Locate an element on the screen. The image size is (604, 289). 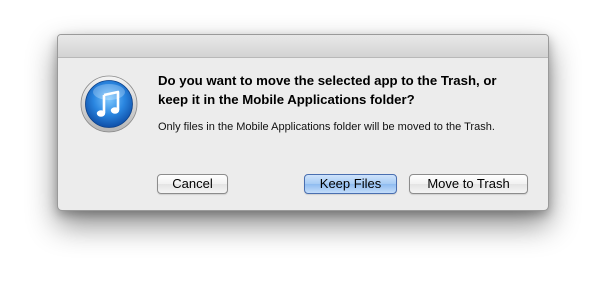
move-to-trash-button: Move to Trash is located at coordinates (468, 184).